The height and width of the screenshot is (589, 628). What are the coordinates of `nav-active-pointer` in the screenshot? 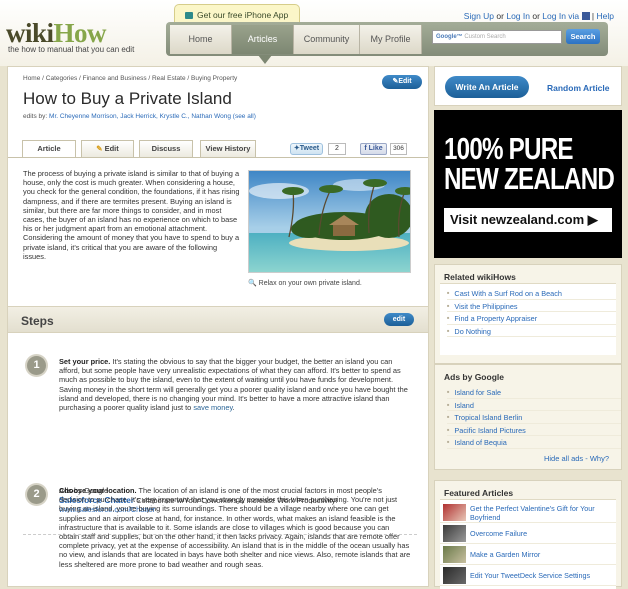 It's located at (265, 59).